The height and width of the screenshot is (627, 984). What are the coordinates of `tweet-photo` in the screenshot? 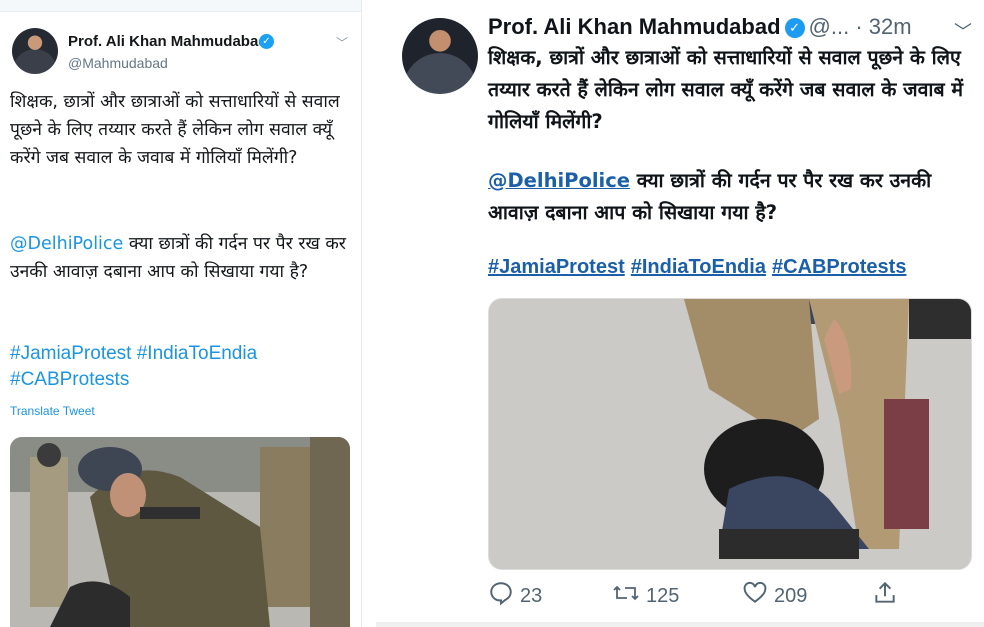 It's located at (180, 532).